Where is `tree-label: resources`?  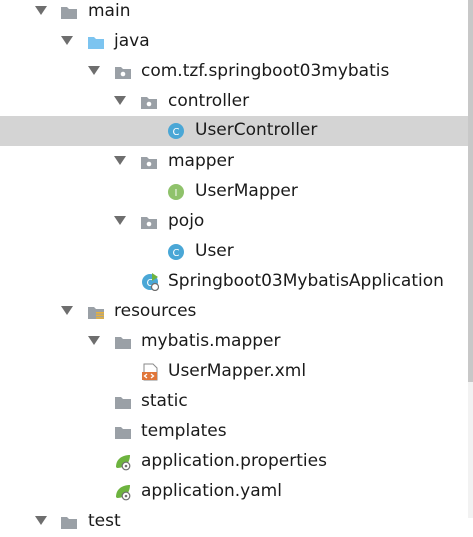 tree-label: resources is located at coordinates (155, 311).